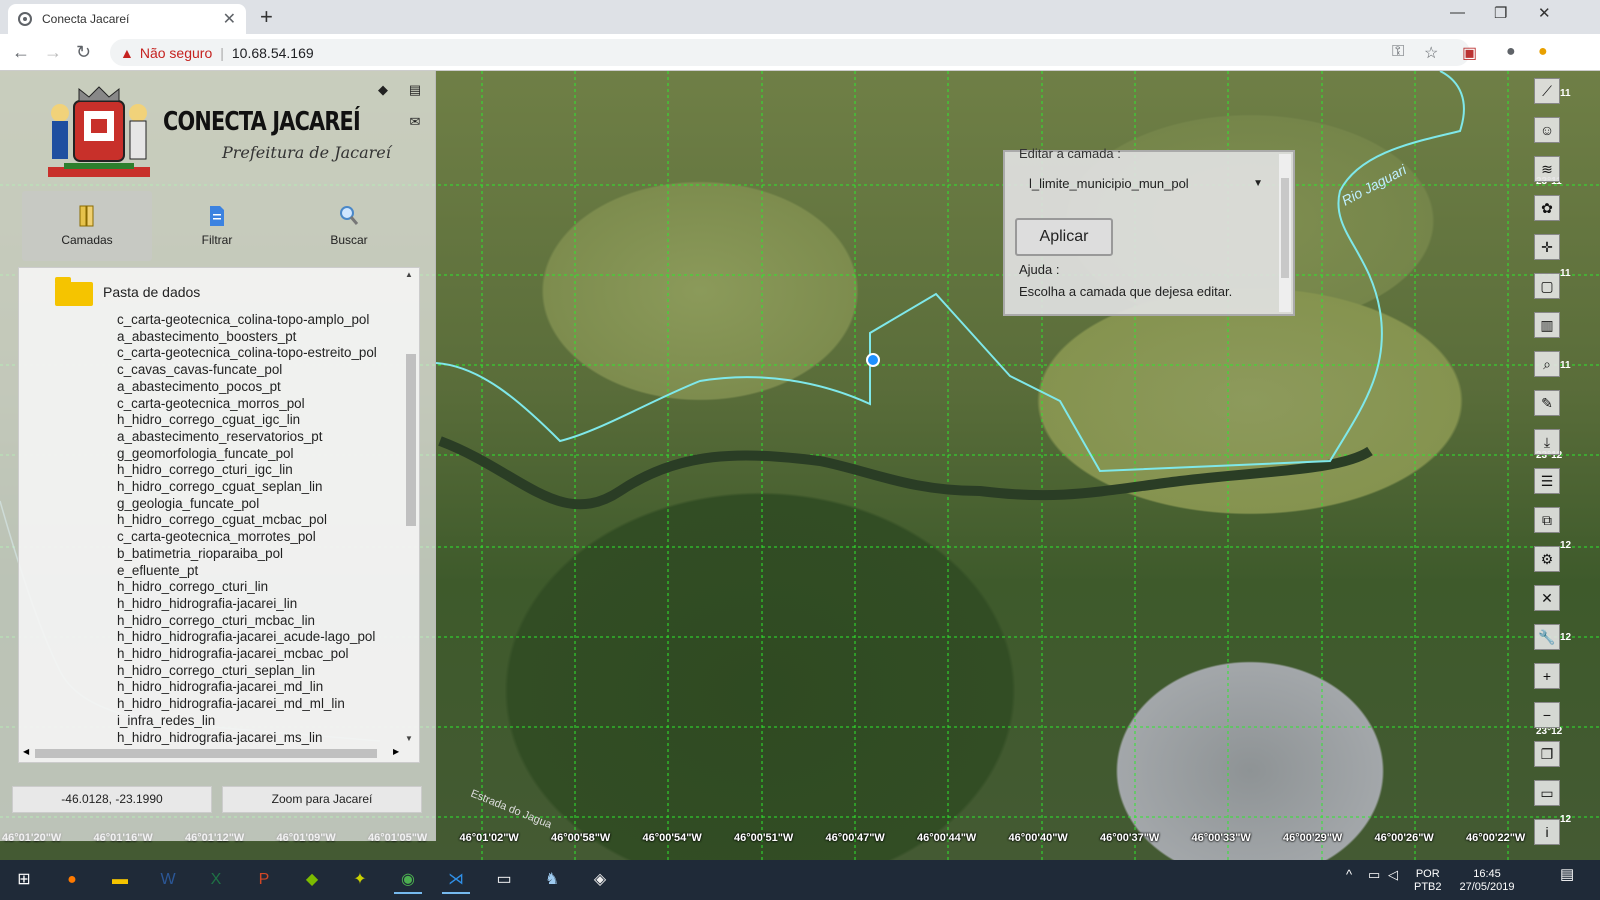 Image resolution: width=1600 pixels, height=900 pixels. I want to click on zoom-in-icon: +, so click(1547, 676).